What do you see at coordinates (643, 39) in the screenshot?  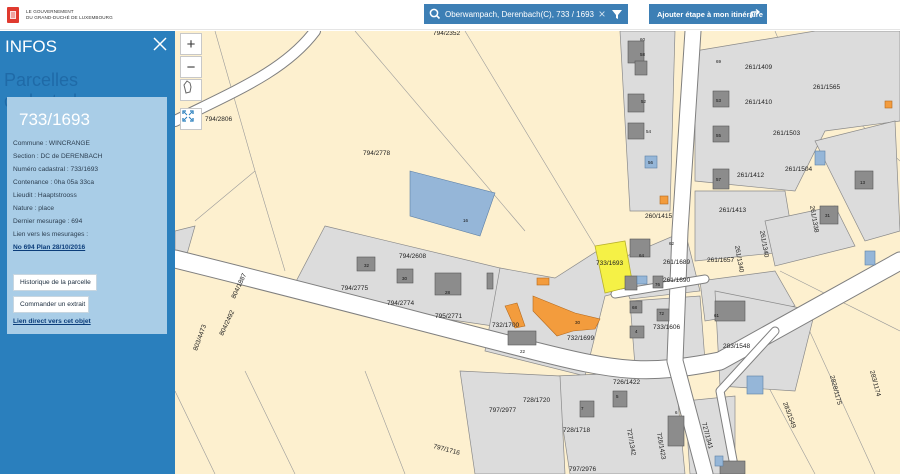 I see `building-number: 60` at bounding box center [643, 39].